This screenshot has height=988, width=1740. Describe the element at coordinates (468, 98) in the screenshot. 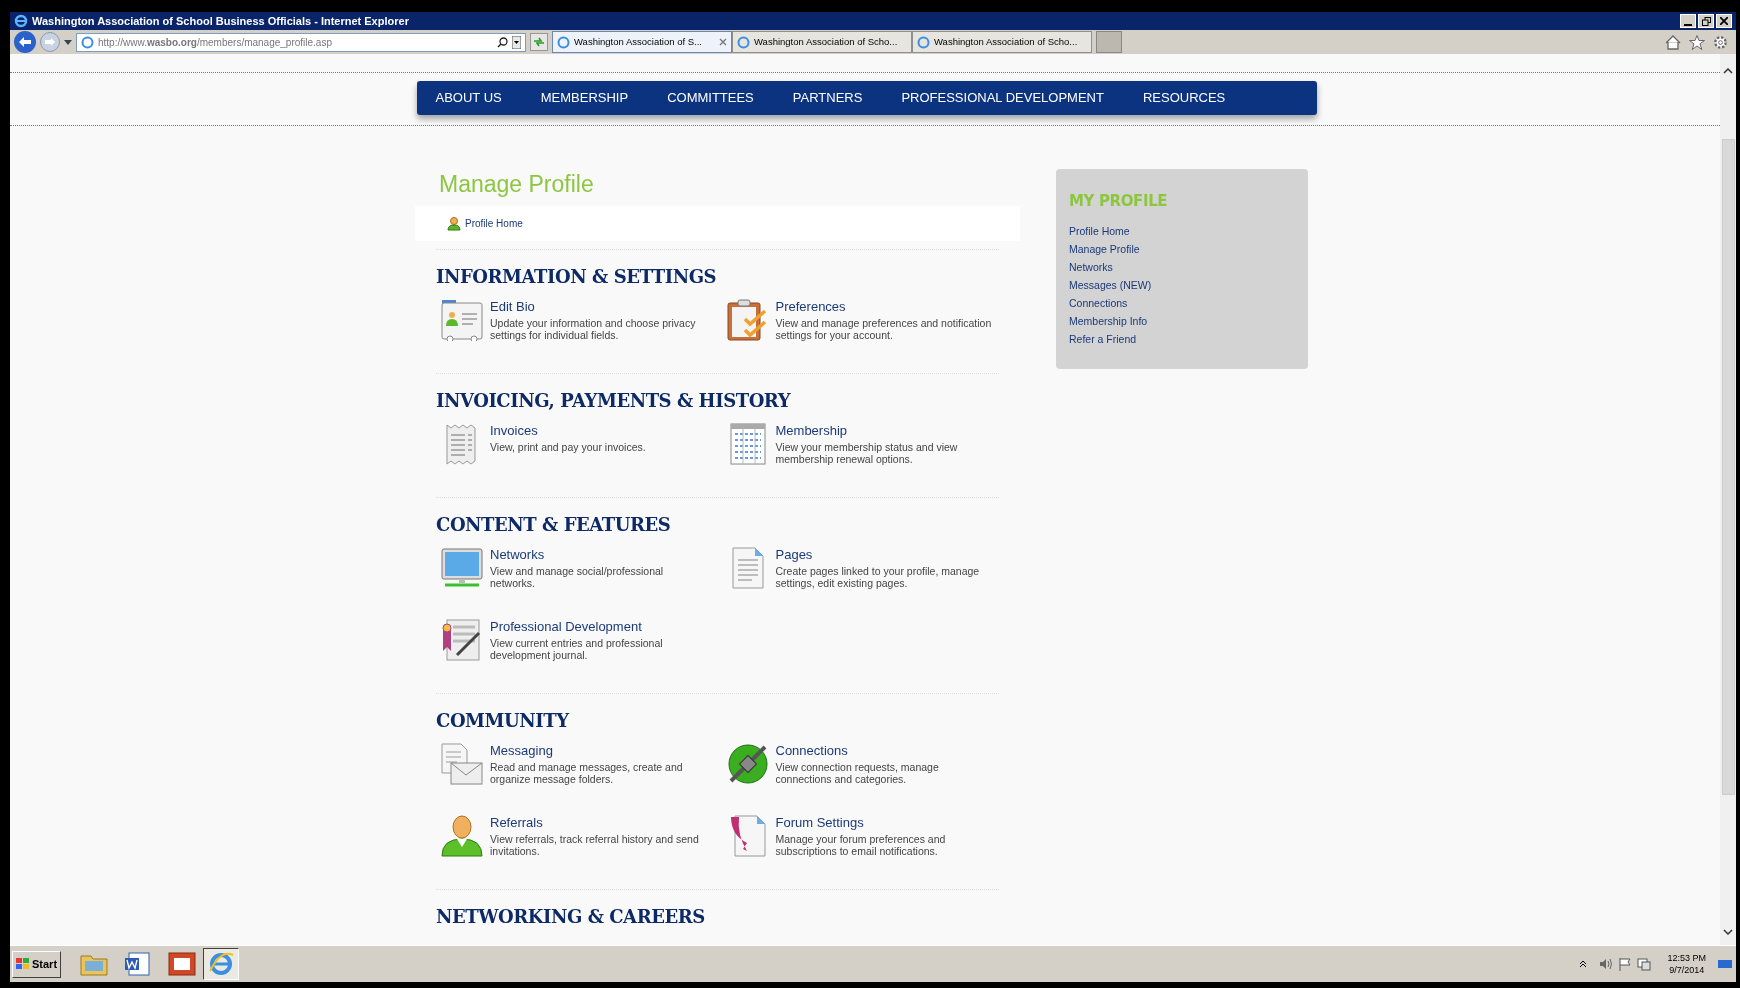

I see `nav-link: ABOUT US` at that location.